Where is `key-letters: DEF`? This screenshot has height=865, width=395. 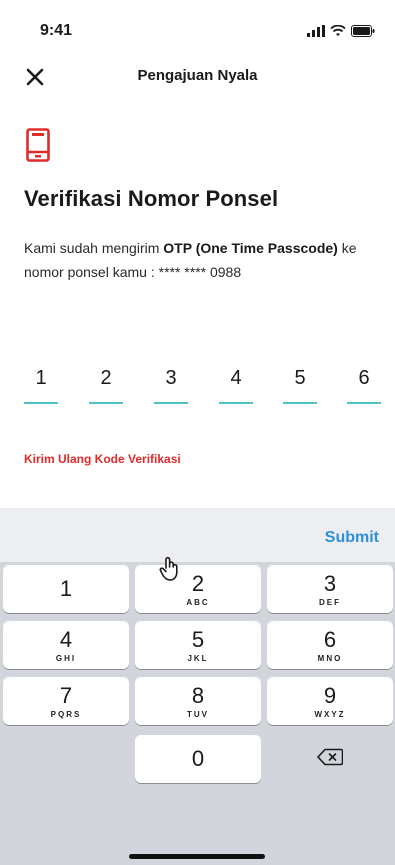
key-letters: DEF is located at coordinates (330, 602).